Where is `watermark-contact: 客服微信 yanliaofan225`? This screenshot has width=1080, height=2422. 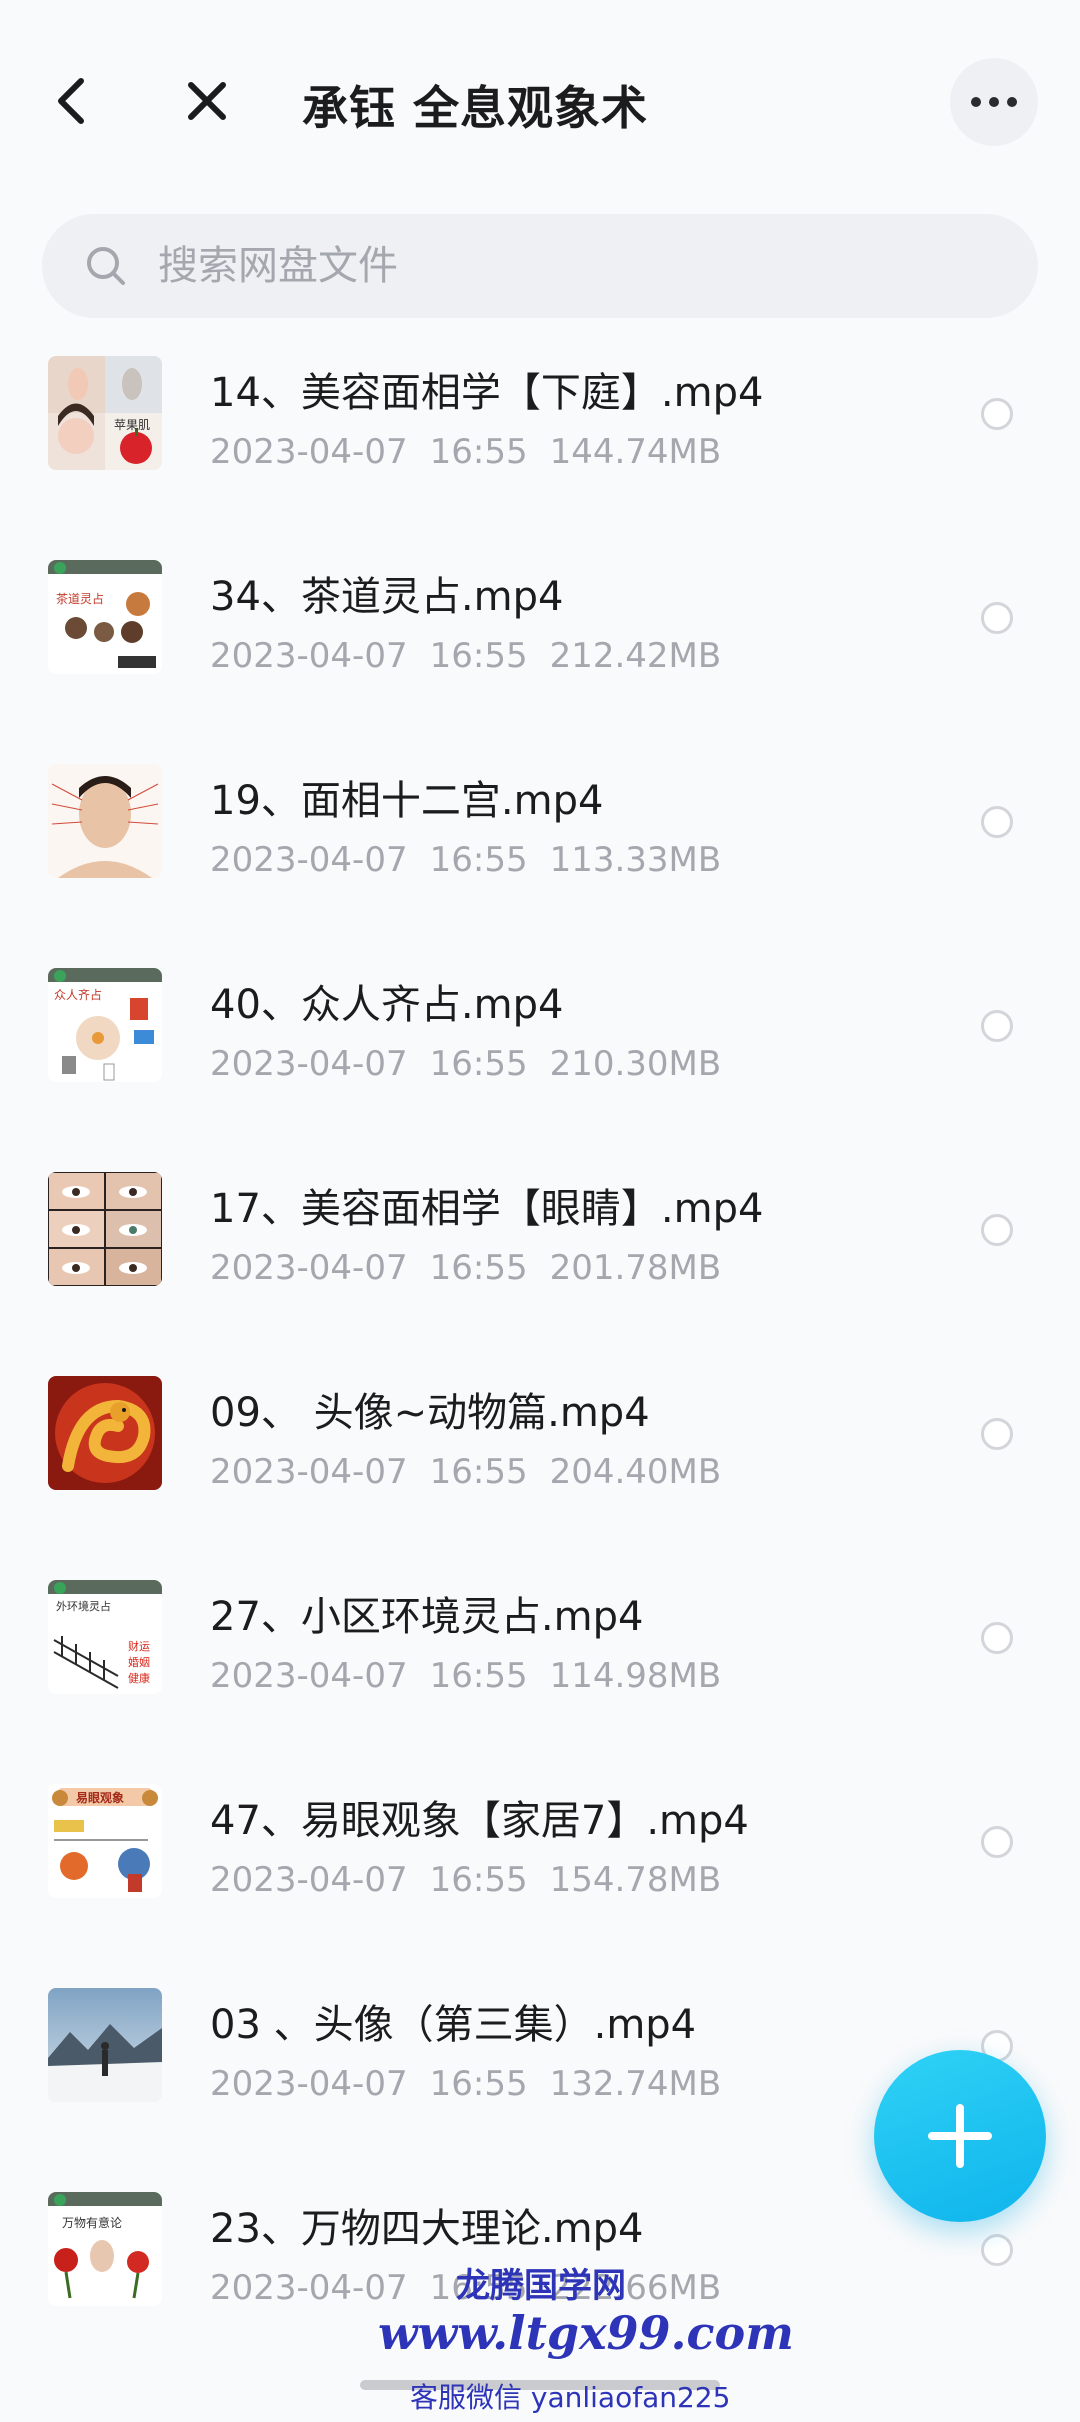 watermark-contact: 客服微信 yanliaofan225 is located at coordinates (570, 2397).